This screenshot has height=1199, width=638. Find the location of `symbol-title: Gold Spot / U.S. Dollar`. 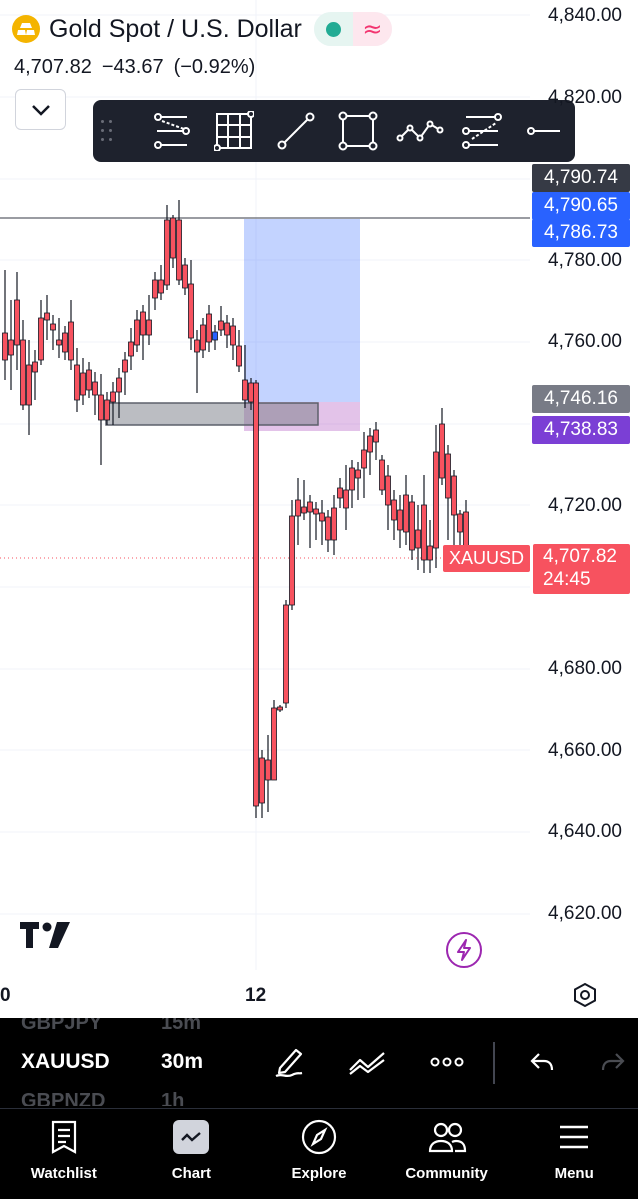

symbol-title: Gold Spot / U.S. Dollar is located at coordinates (175, 29).